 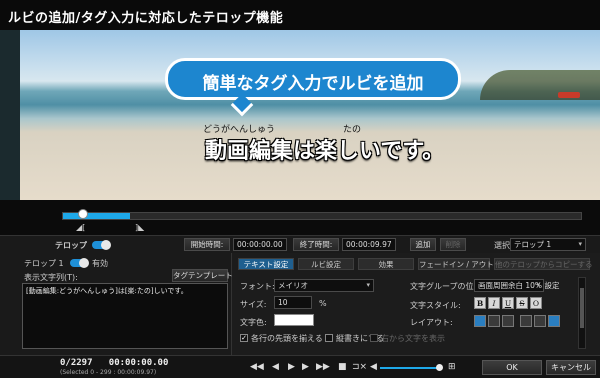 I want to click on telop-label: テロップ, so click(x=71, y=245).